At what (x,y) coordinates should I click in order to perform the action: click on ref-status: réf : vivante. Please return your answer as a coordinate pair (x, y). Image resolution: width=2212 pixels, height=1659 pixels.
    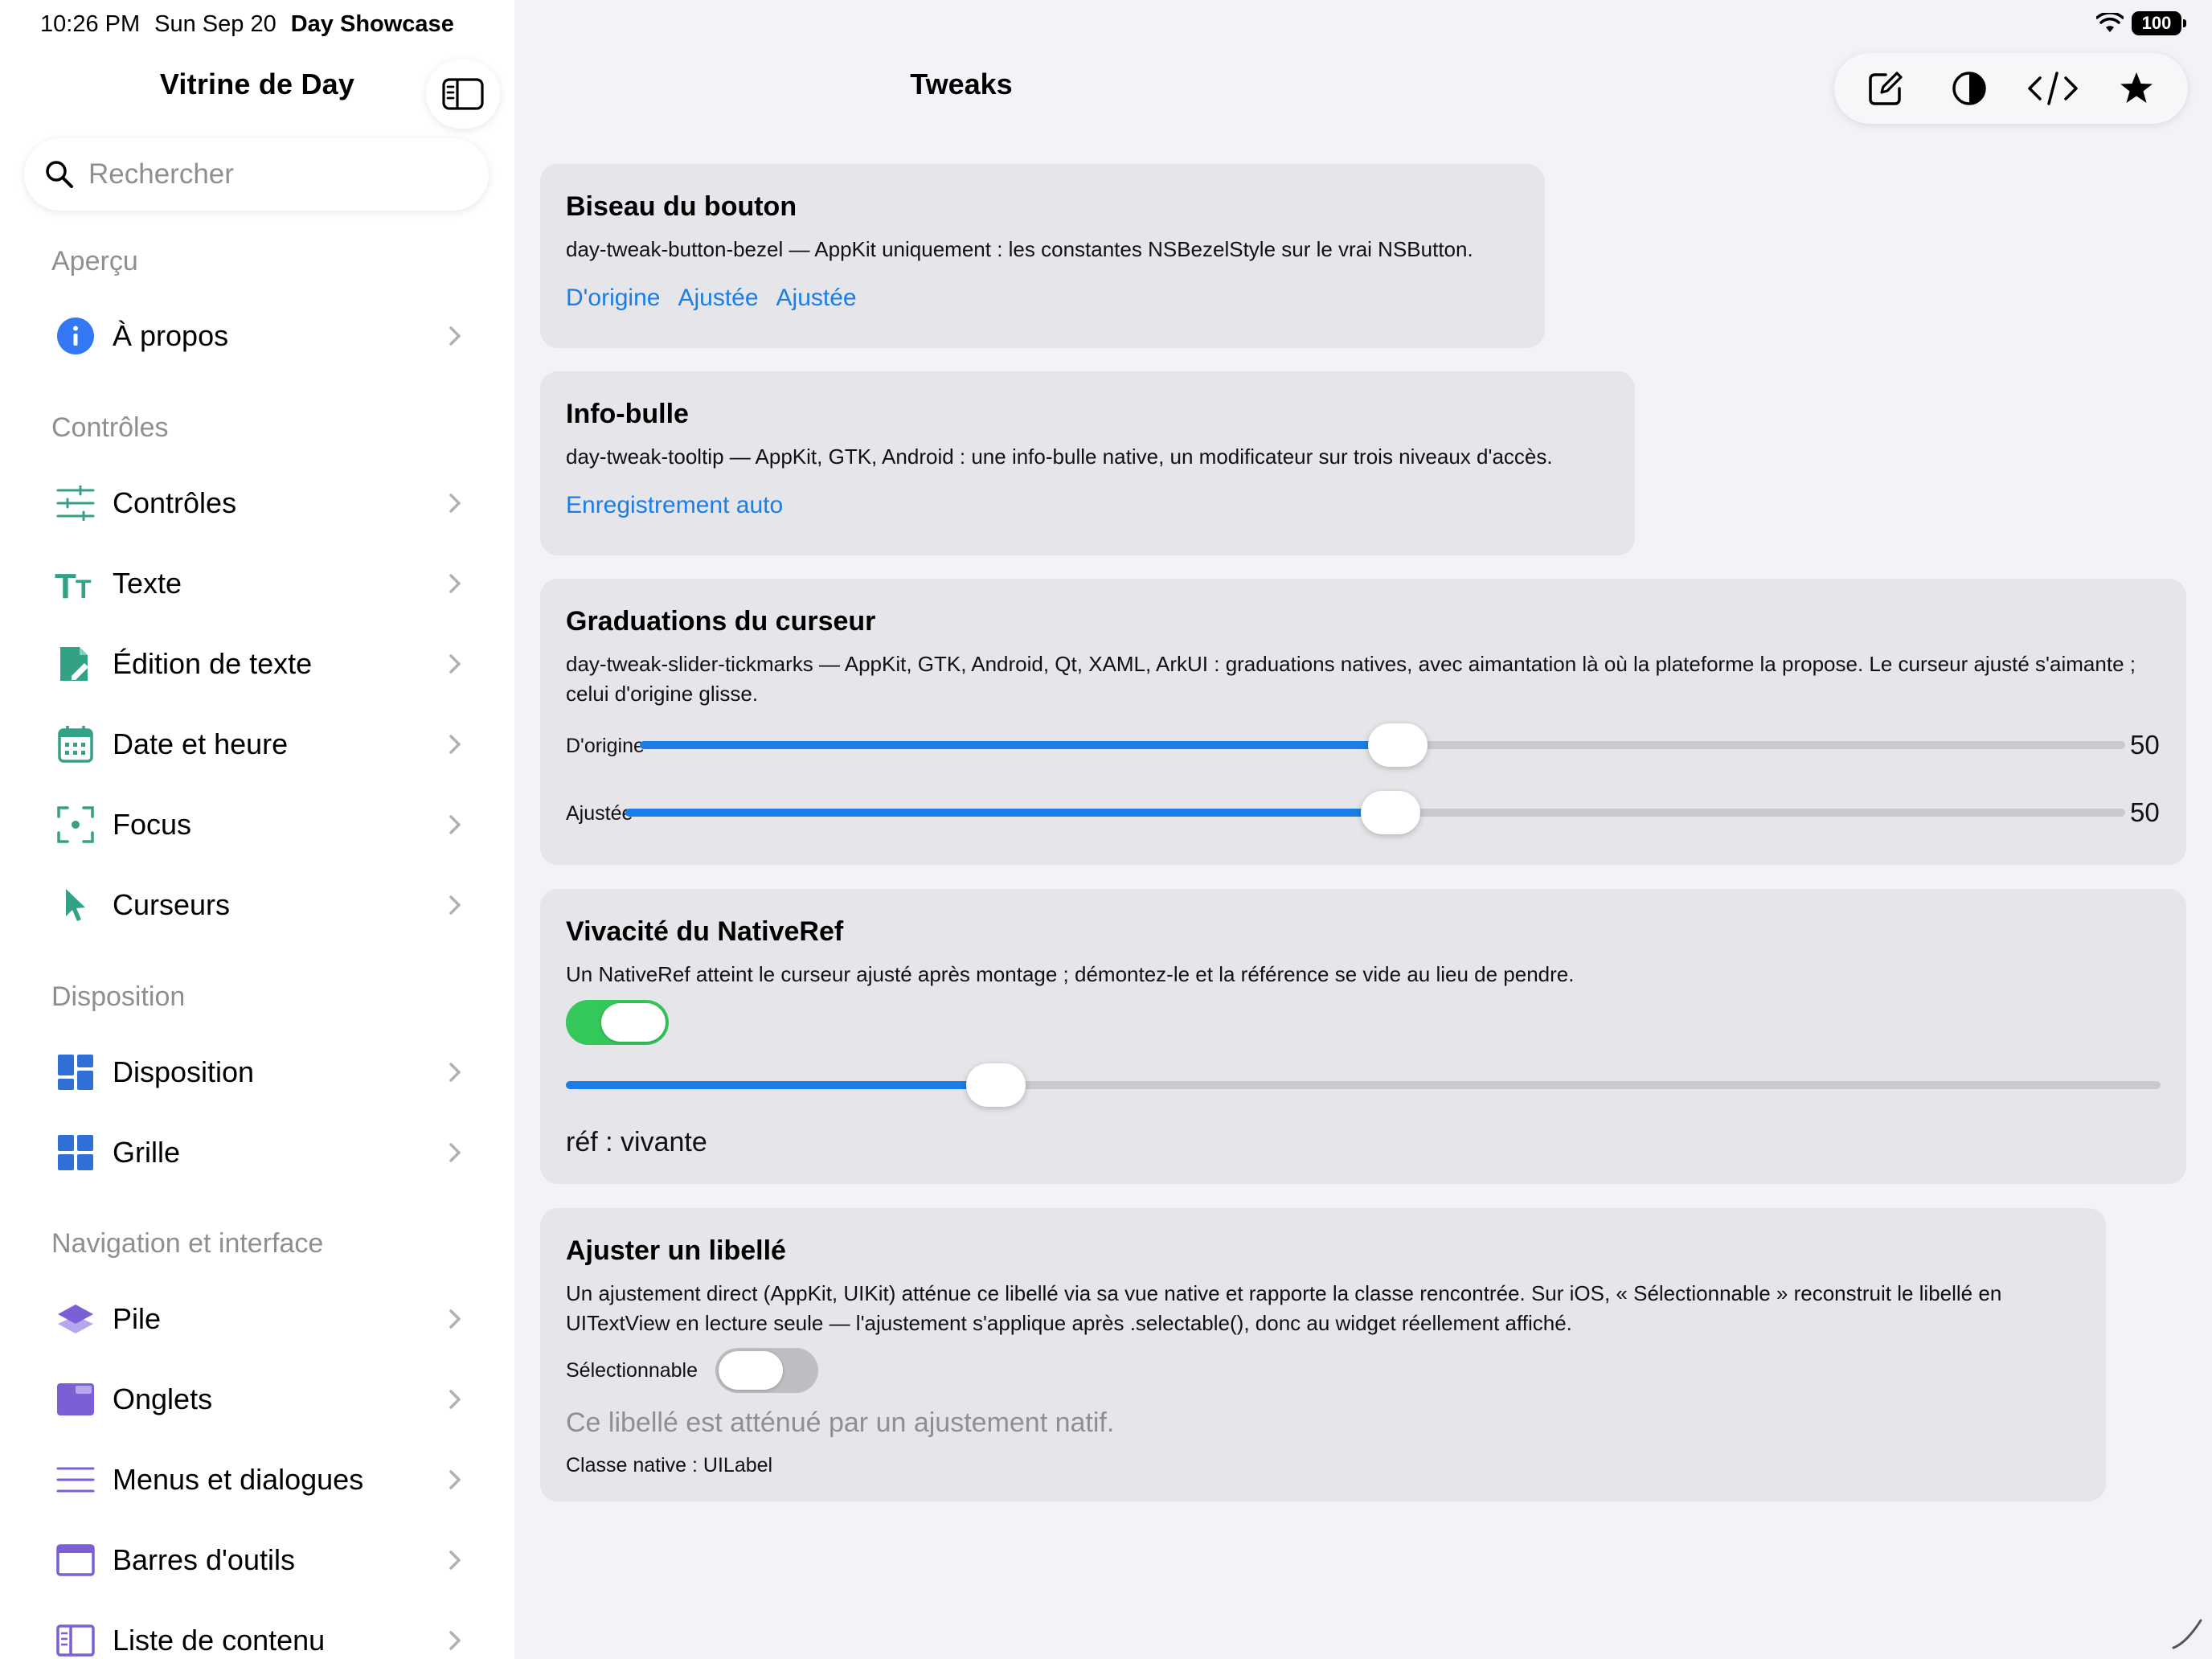
    Looking at the image, I should click on (636, 1142).